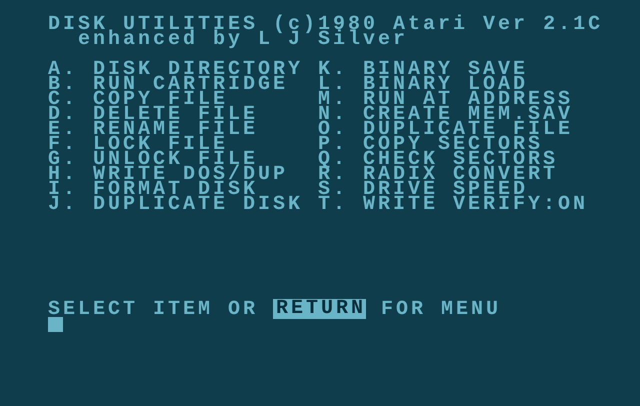  What do you see at coordinates (183, 129) in the screenshot?
I see `menu-option: E. RENAME FILE` at bounding box center [183, 129].